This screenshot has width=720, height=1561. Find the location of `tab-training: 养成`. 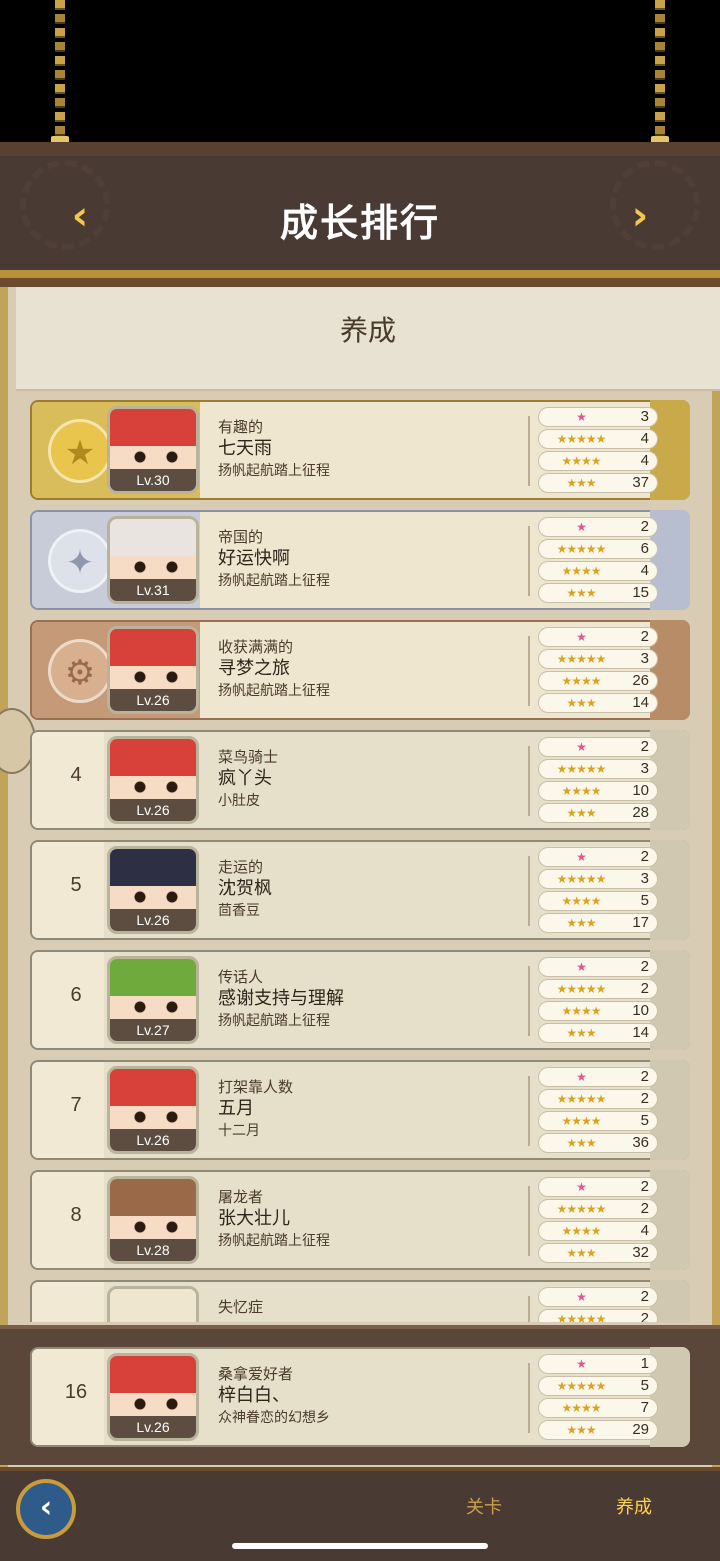

tab-training: 养成 is located at coordinates (634, 1506).